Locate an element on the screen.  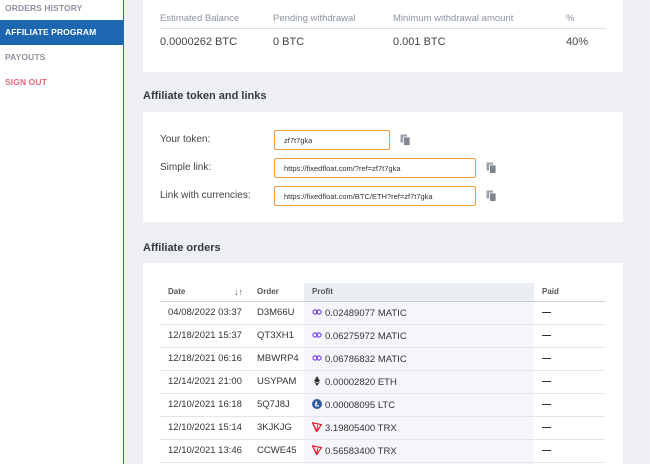
order-profit: 0.00002820 ETH is located at coordinates (419, 382).